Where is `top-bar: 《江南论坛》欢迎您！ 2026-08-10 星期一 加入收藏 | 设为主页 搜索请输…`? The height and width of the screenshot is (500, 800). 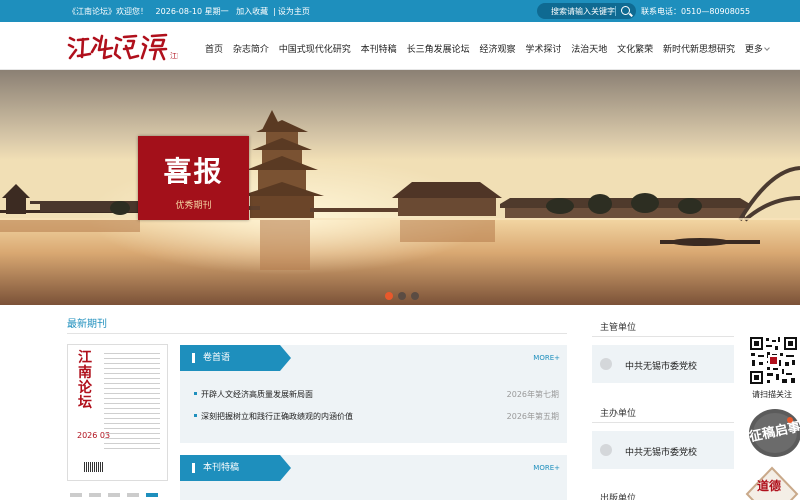 top-bar: 《江南论坛》欢迎您！ 2026-08-10 星期一 加入收藏 | 设为主页 搜索请输… is located at coordinates (400, 11).